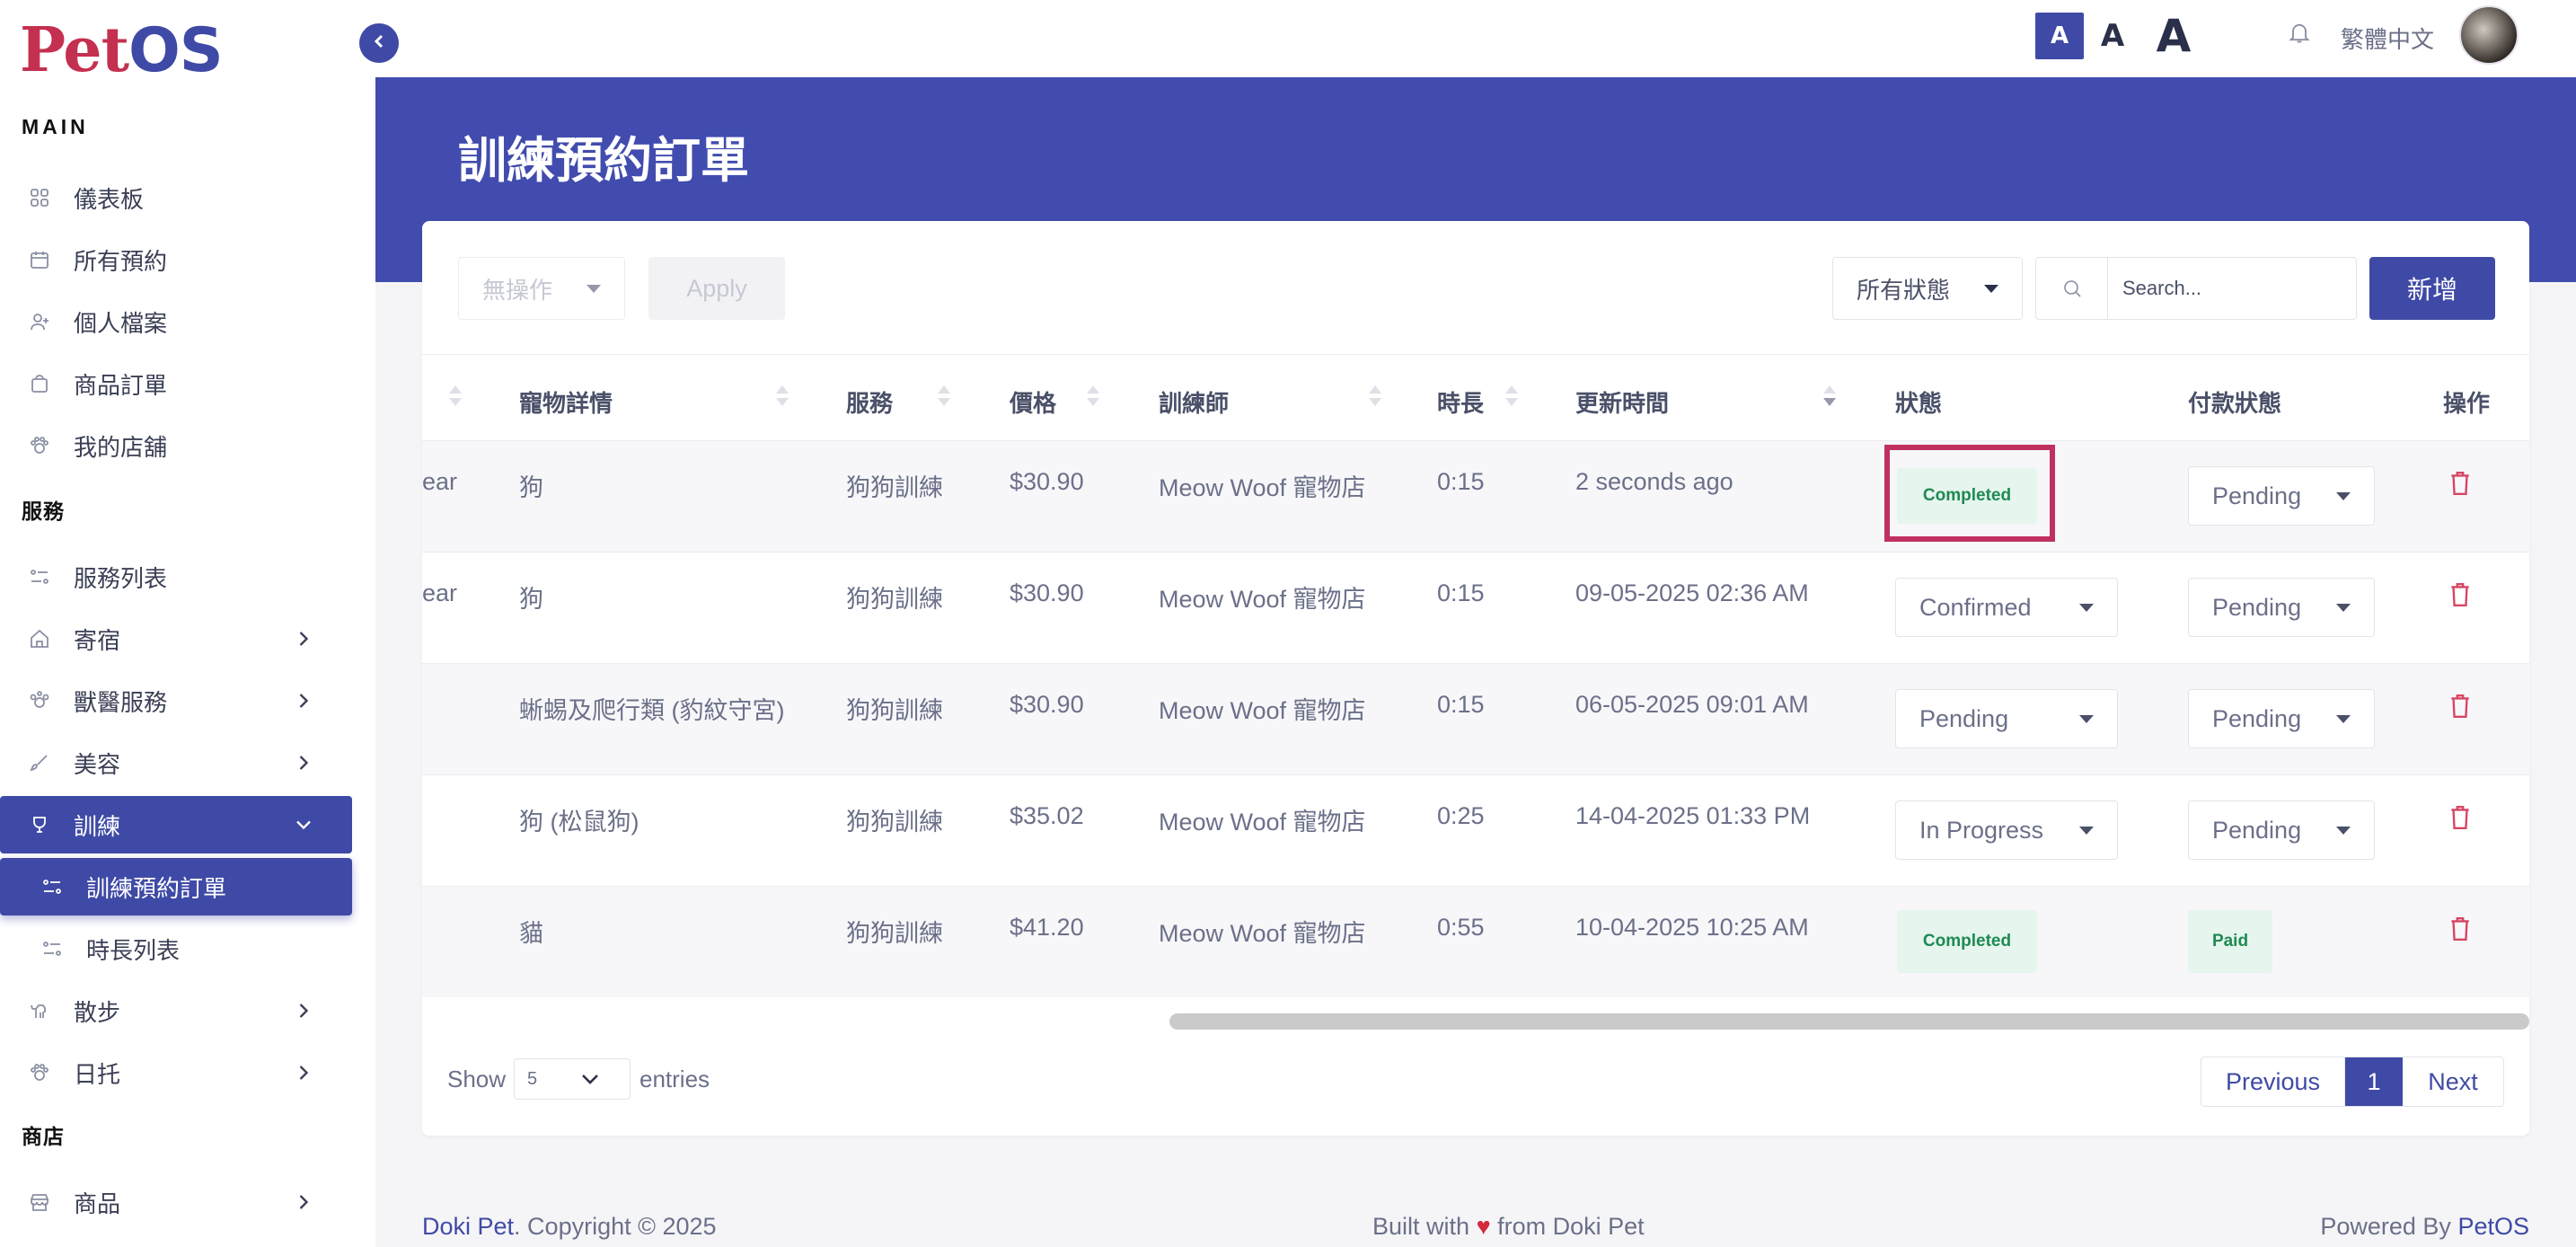  Describe the element at coordinates (2006, 607) in the screenshot. I see `status-select: Confirmed` at that location.